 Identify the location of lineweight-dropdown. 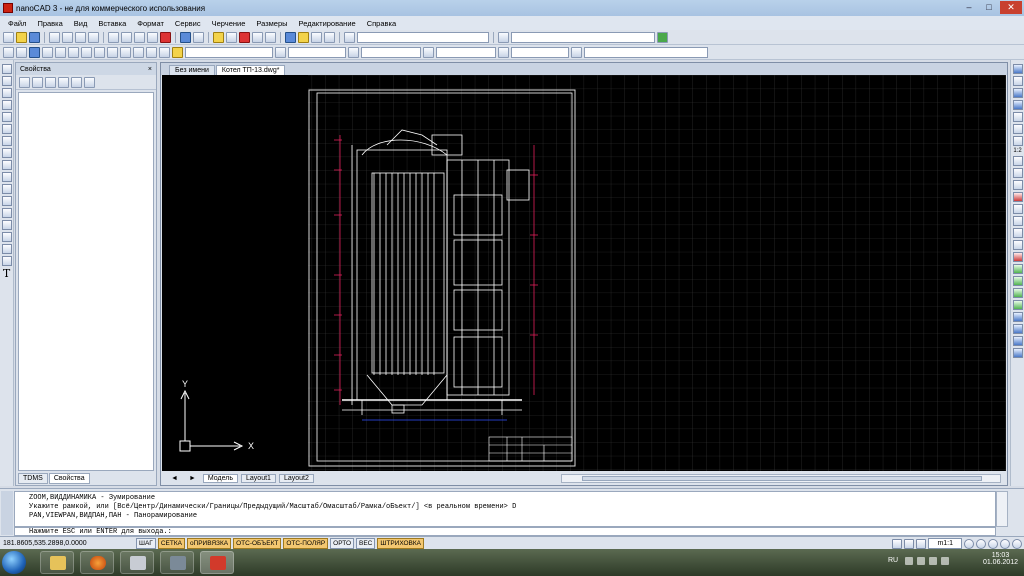
(466, 52).